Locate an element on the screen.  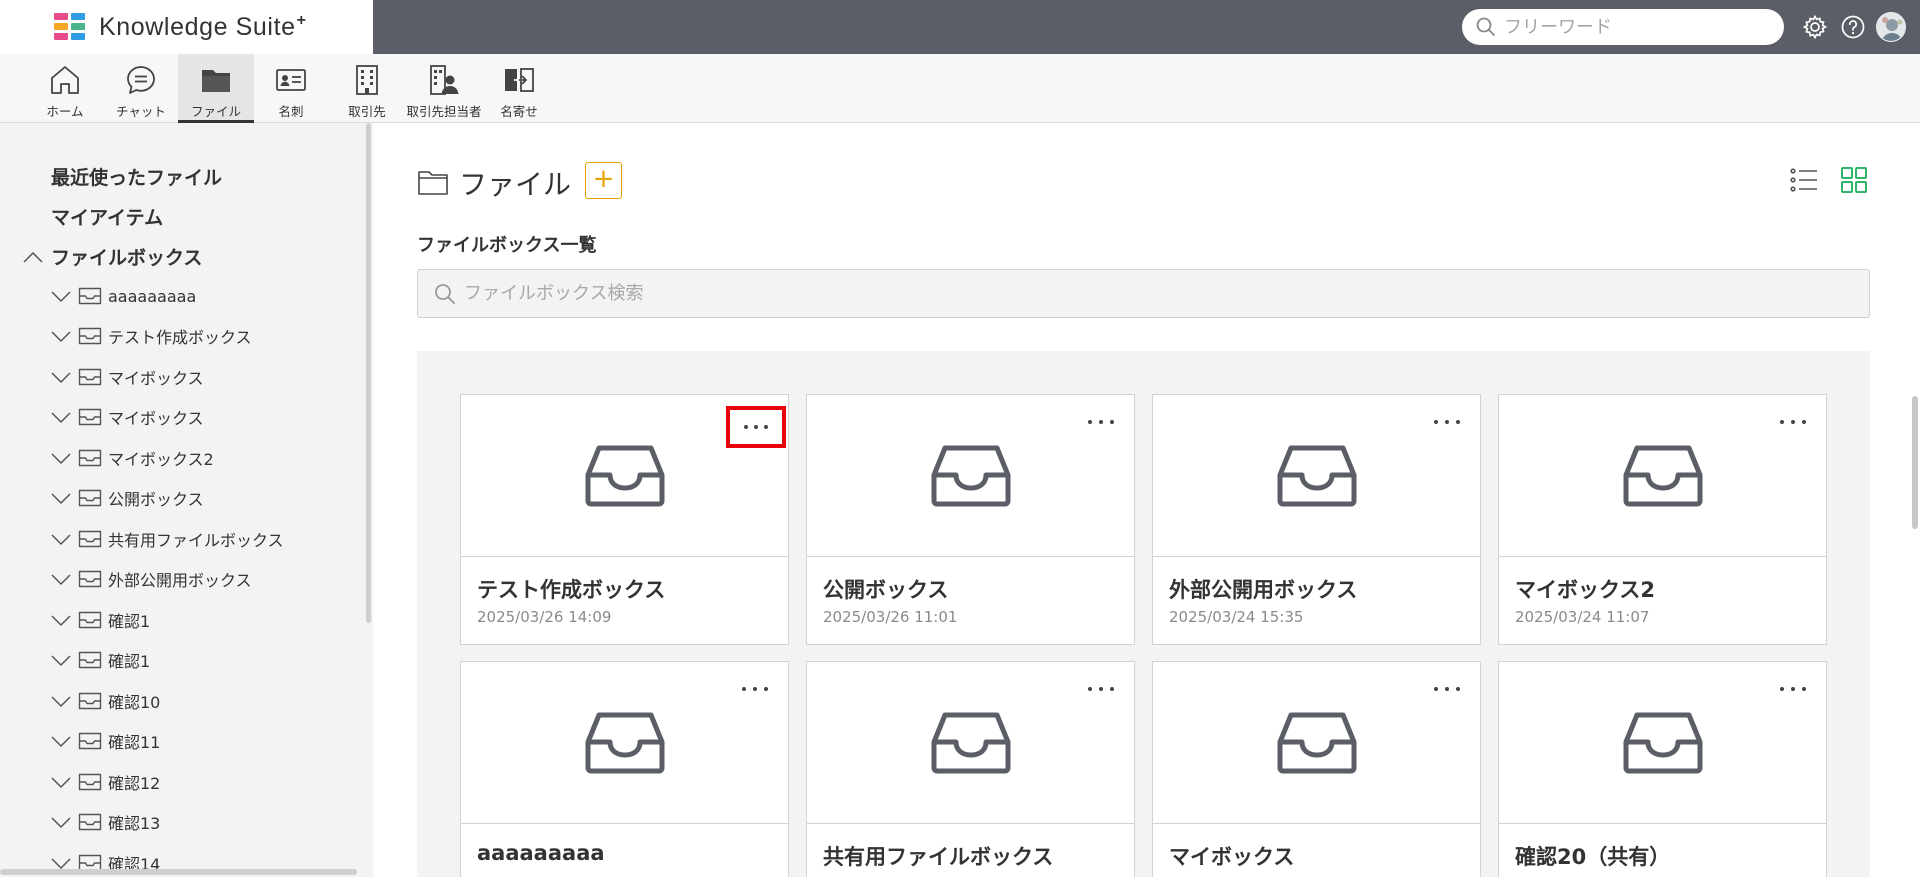
file-box-card: 公開ボックス 2025/03/26 11:01 is located at coordinates (970, 519).